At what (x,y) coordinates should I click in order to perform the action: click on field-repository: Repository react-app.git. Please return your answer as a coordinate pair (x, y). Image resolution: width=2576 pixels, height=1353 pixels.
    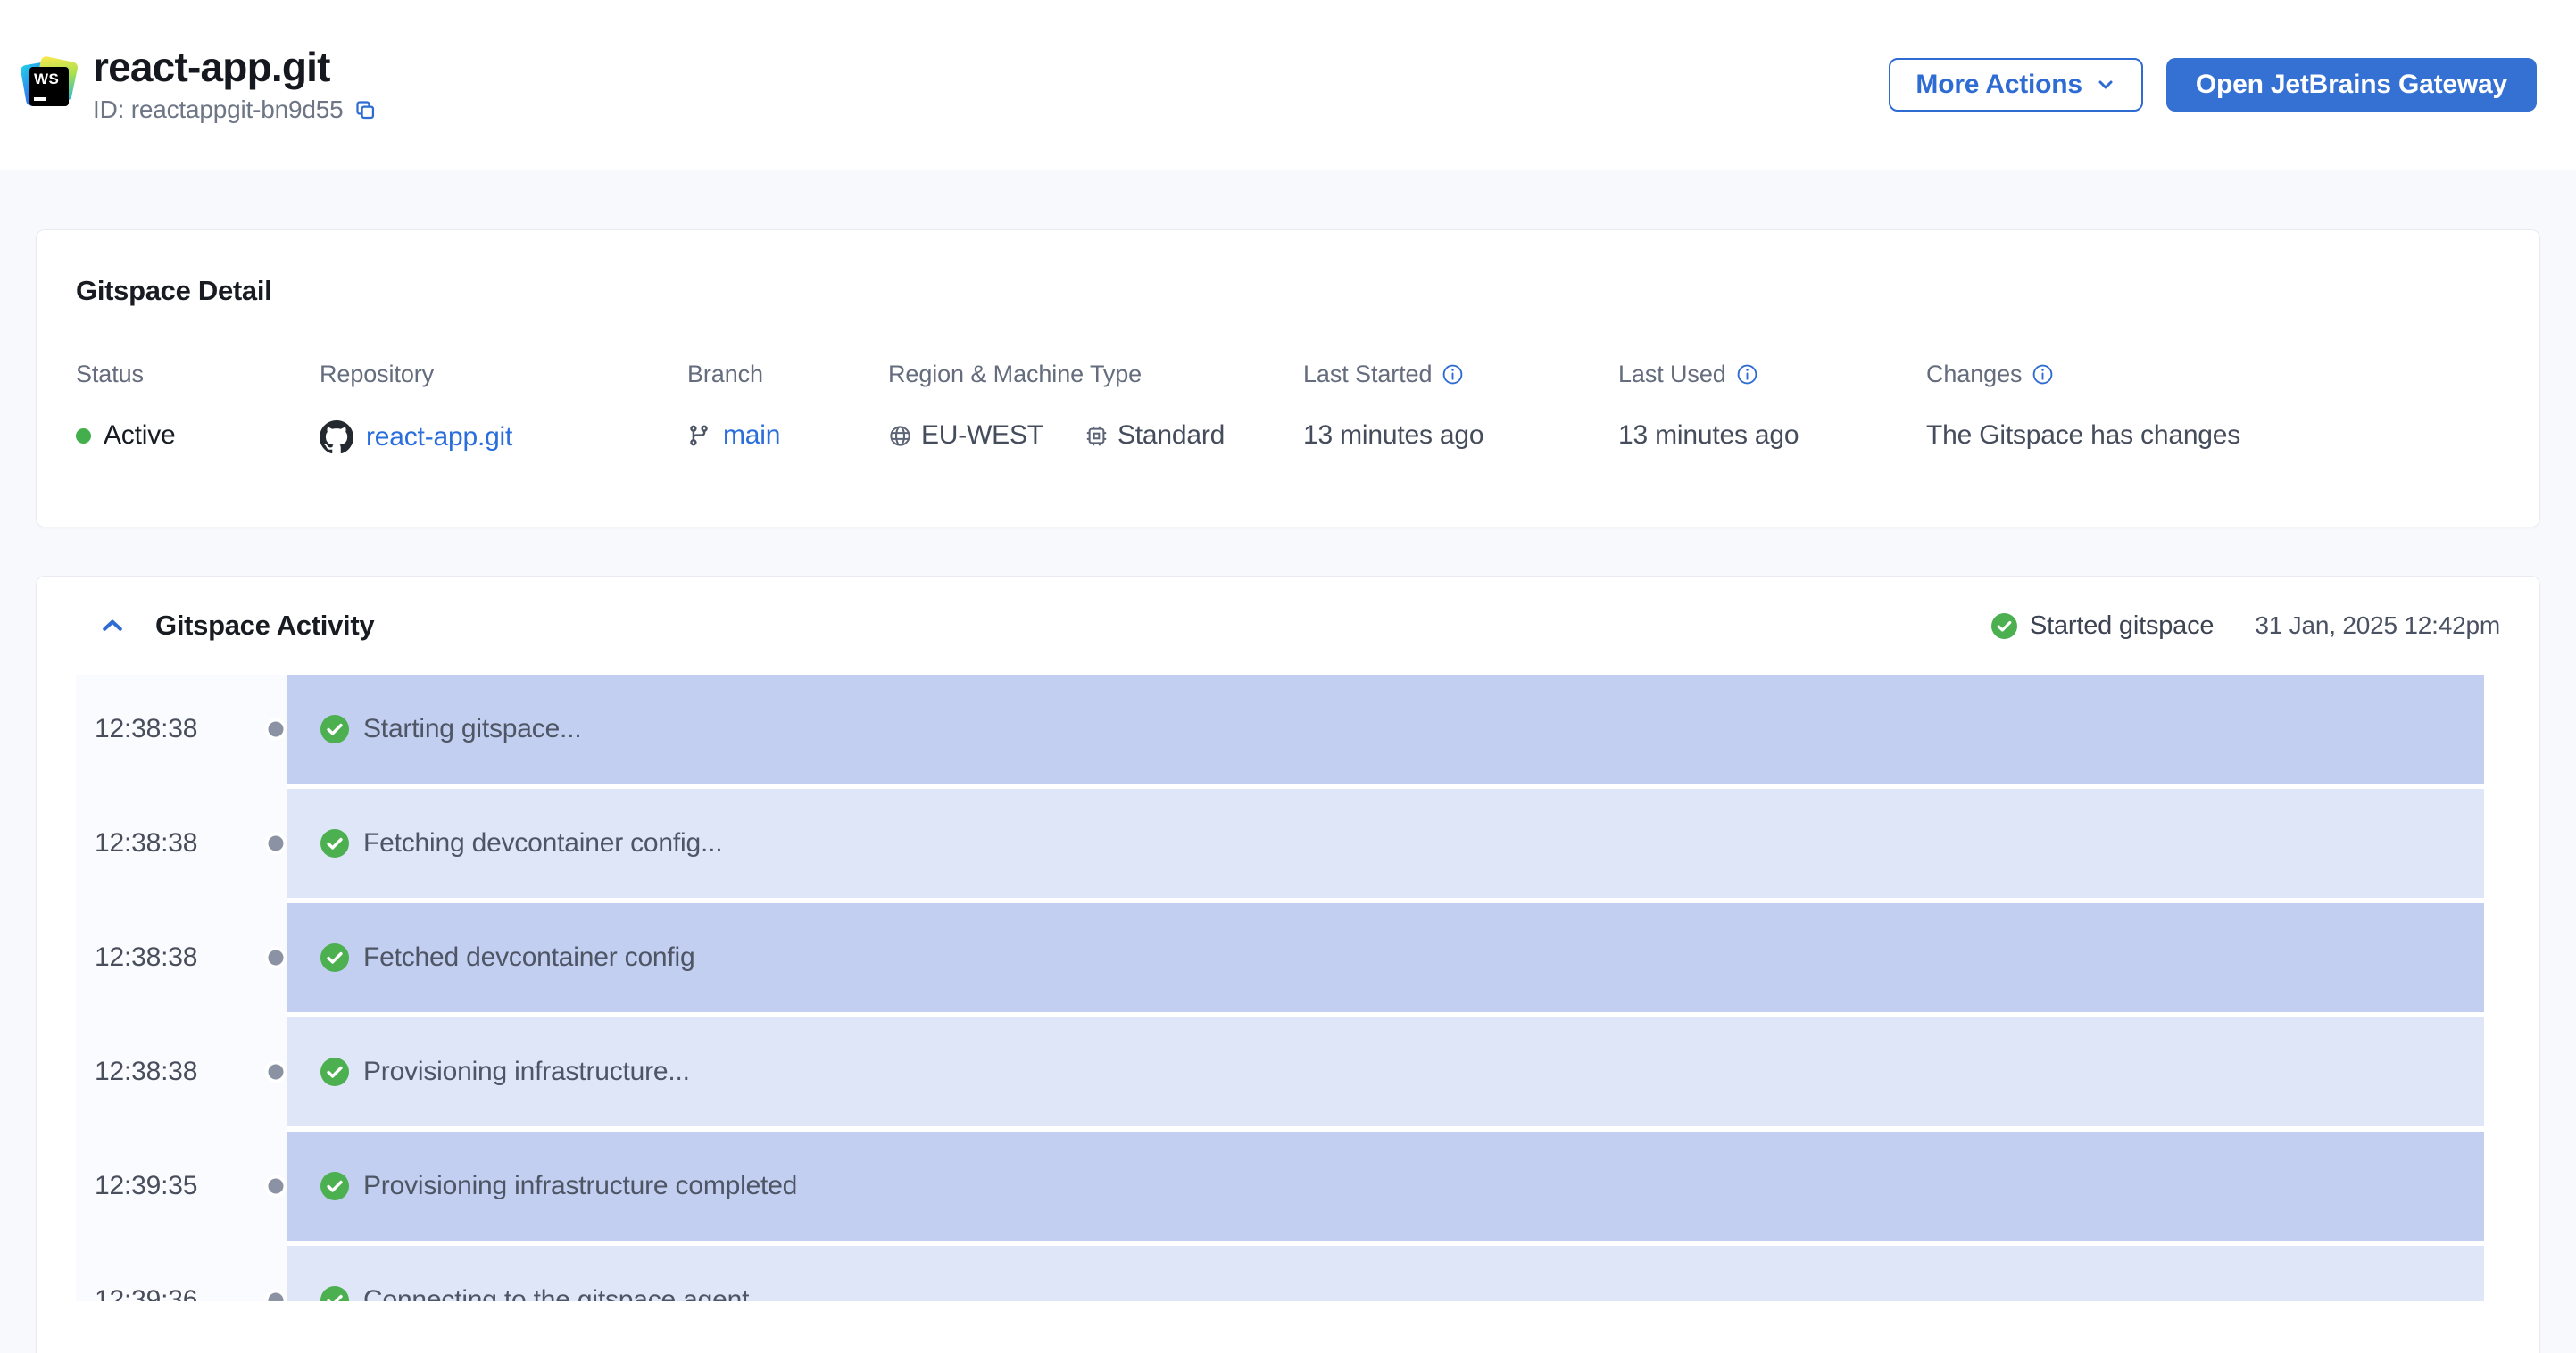
    Looking at the image, I should click on (504, 407).